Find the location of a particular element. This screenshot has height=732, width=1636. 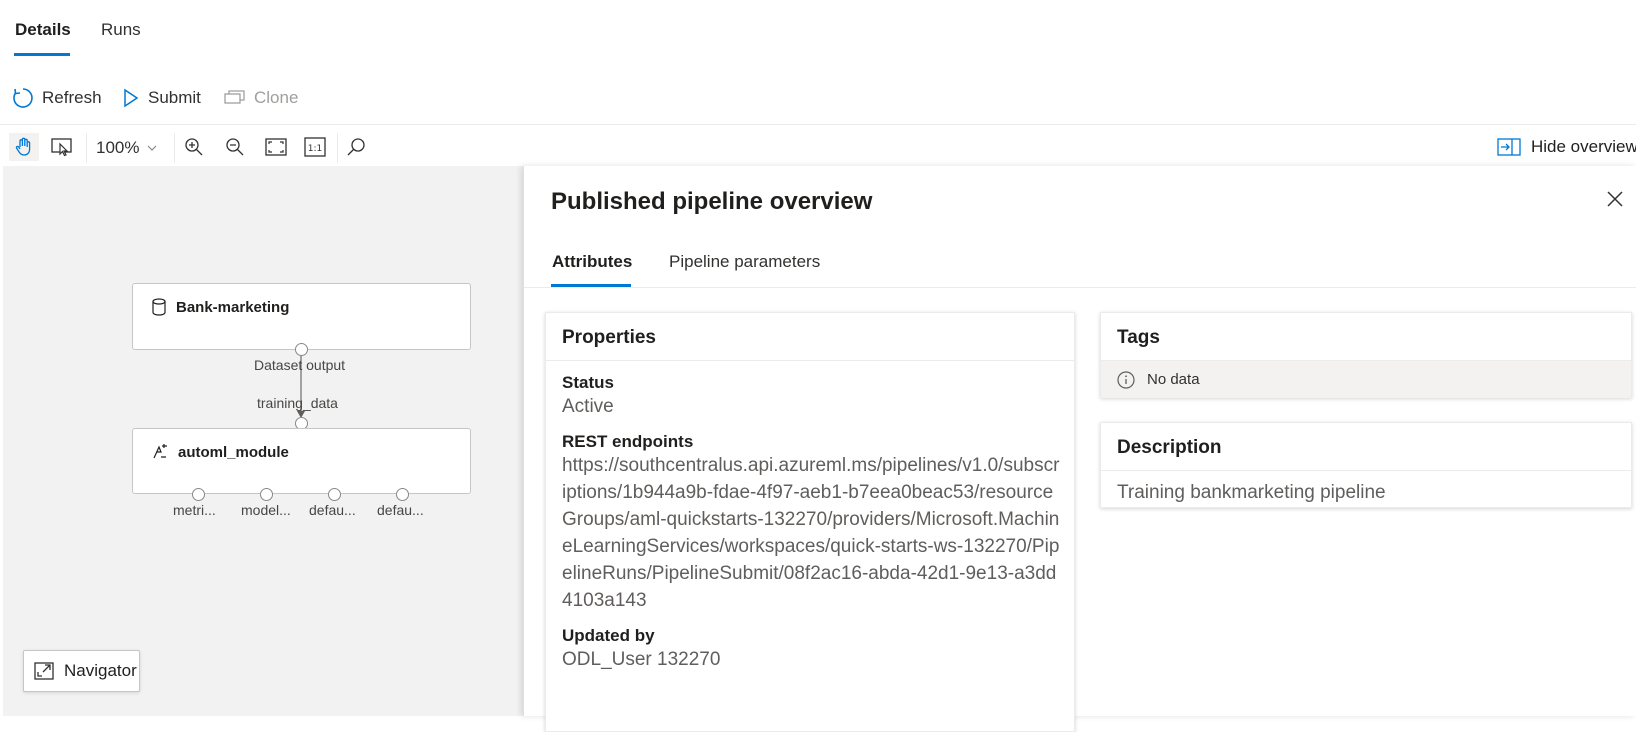

svg-text: 1:1 is located at coordinates (315, 149).